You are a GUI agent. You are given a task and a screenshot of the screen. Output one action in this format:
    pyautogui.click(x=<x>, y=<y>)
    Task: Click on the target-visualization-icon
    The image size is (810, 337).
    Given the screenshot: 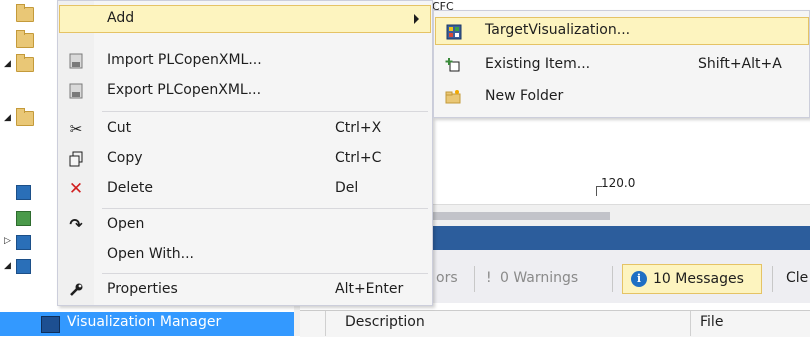 What is the action you would take?
    pyautogui.click(x=454, y=32)
    